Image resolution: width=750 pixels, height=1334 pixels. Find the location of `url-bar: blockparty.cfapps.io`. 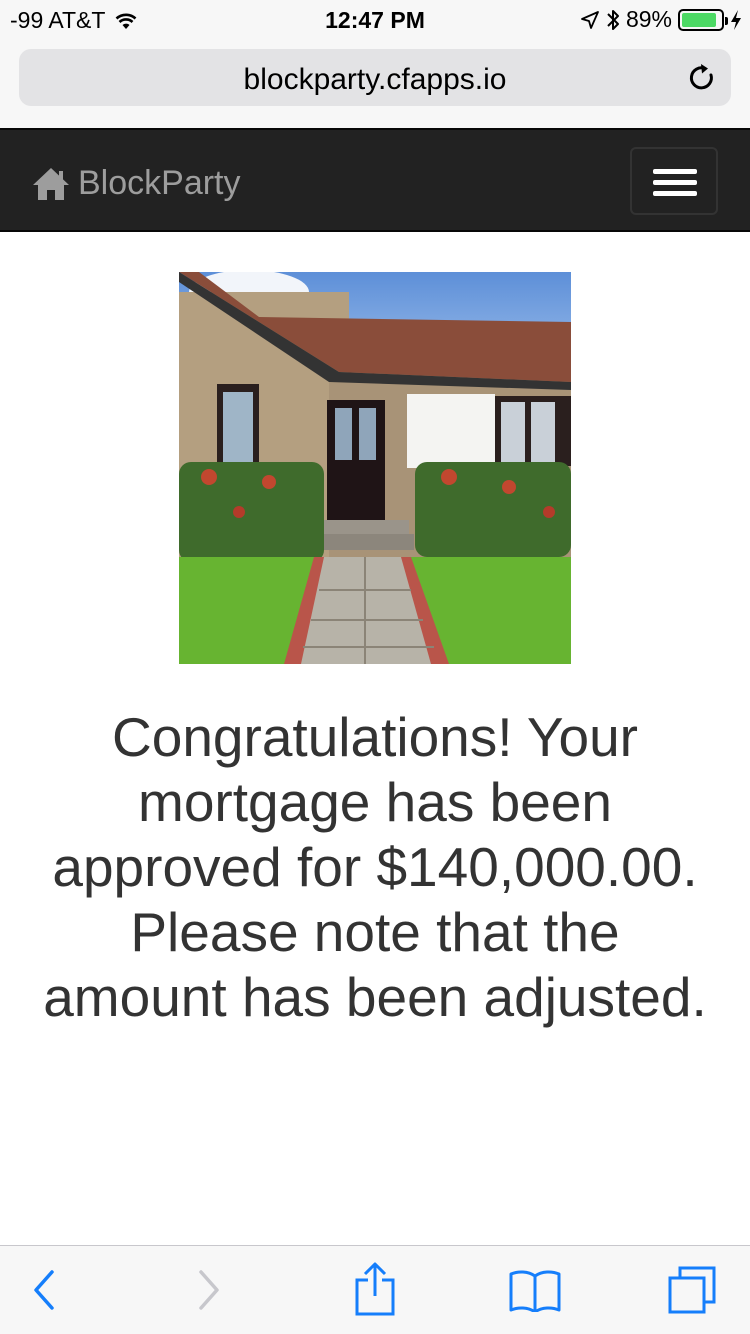

url-bar: blockparty.cfapps.io is located at coordinates (375, 77).